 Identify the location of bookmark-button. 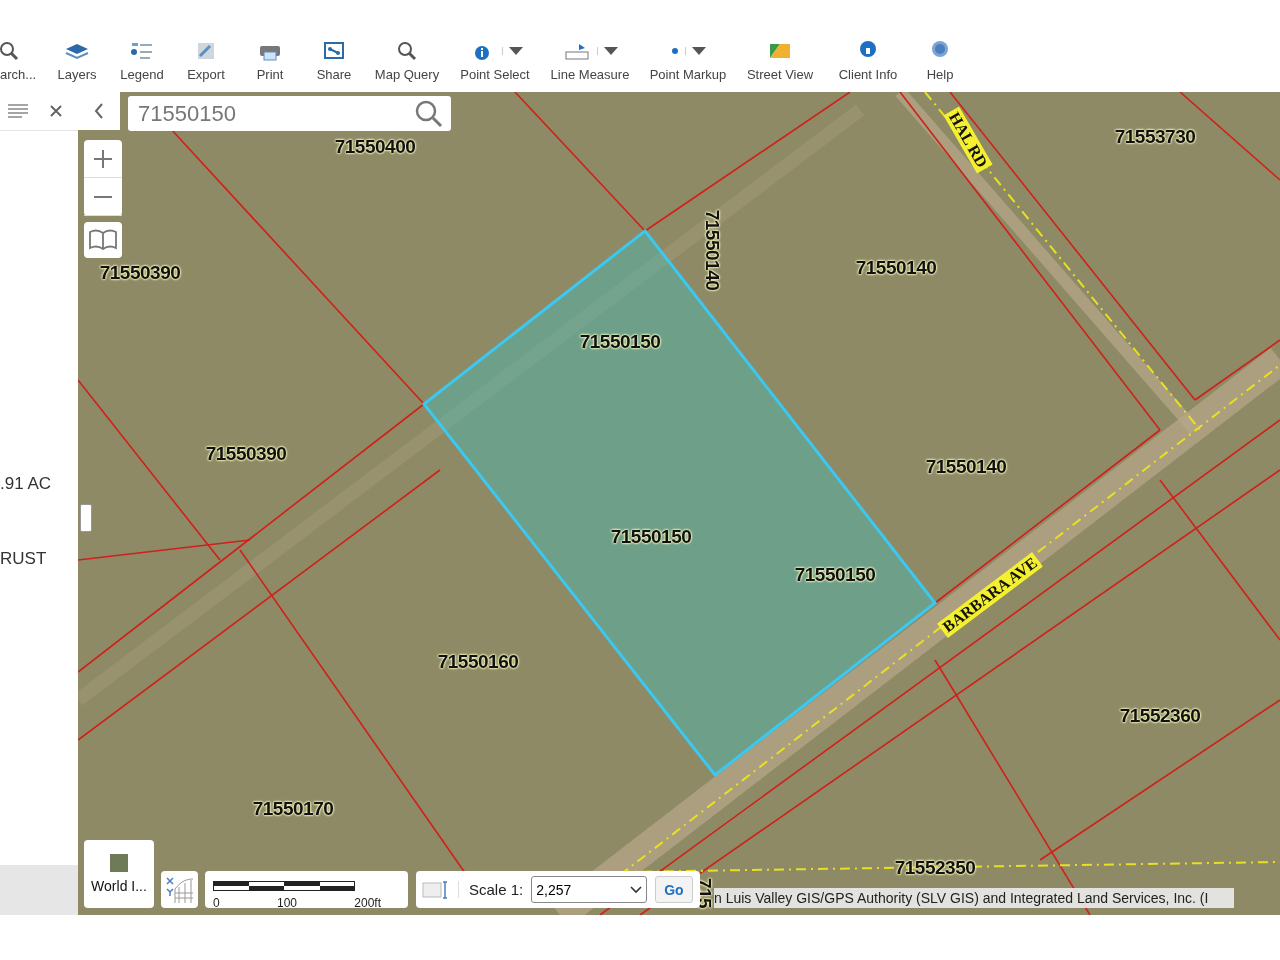
(103, 240).